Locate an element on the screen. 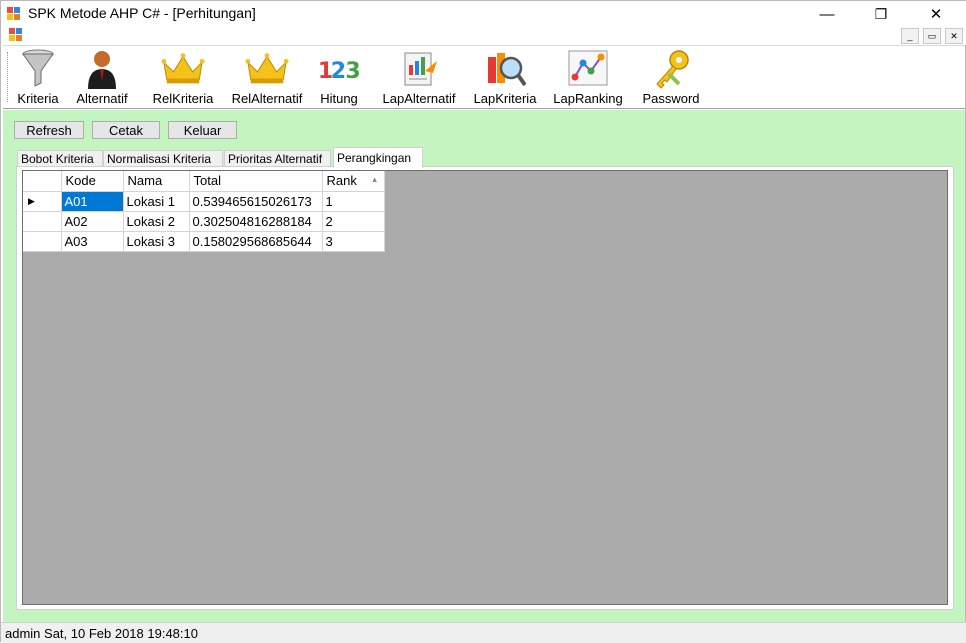  window-title: SPK Metode AHP C# - [Perhitungan] is located at coordinates (142, 13).